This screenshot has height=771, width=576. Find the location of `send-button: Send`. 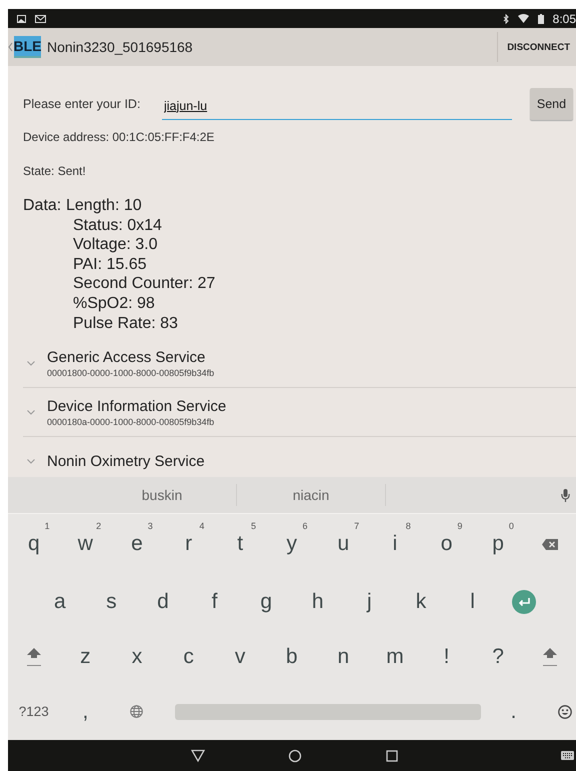

send-button: Send is located at coordinates (551, 104).